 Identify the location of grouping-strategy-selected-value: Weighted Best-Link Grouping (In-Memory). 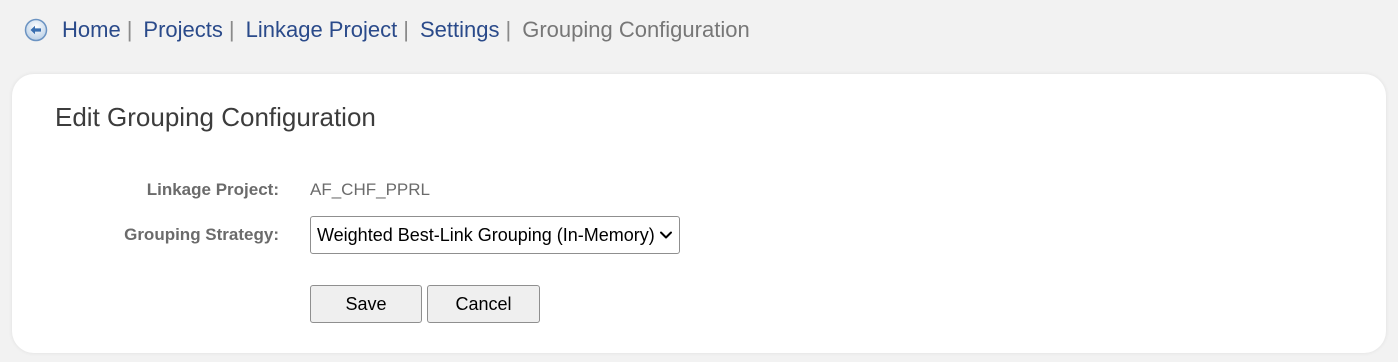
(486, 234).